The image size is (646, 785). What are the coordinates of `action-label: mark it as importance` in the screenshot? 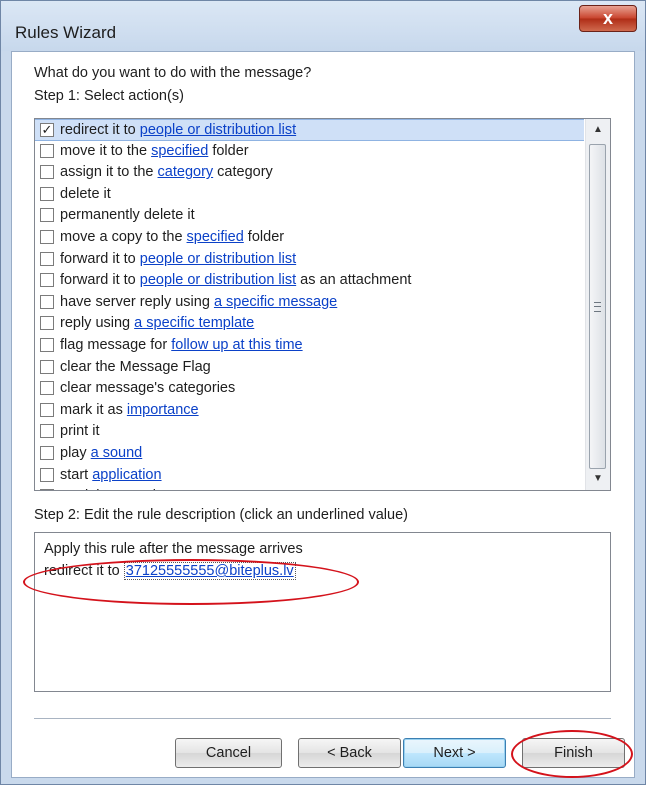 It's located at (129, 410).